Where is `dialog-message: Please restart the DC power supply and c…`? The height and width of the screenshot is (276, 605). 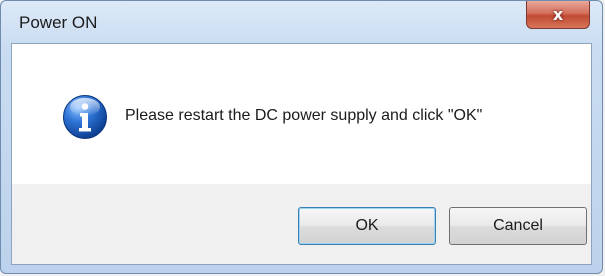 dialog-message: Please restart the DC power supply and c… is located at coordinates (304, 115).